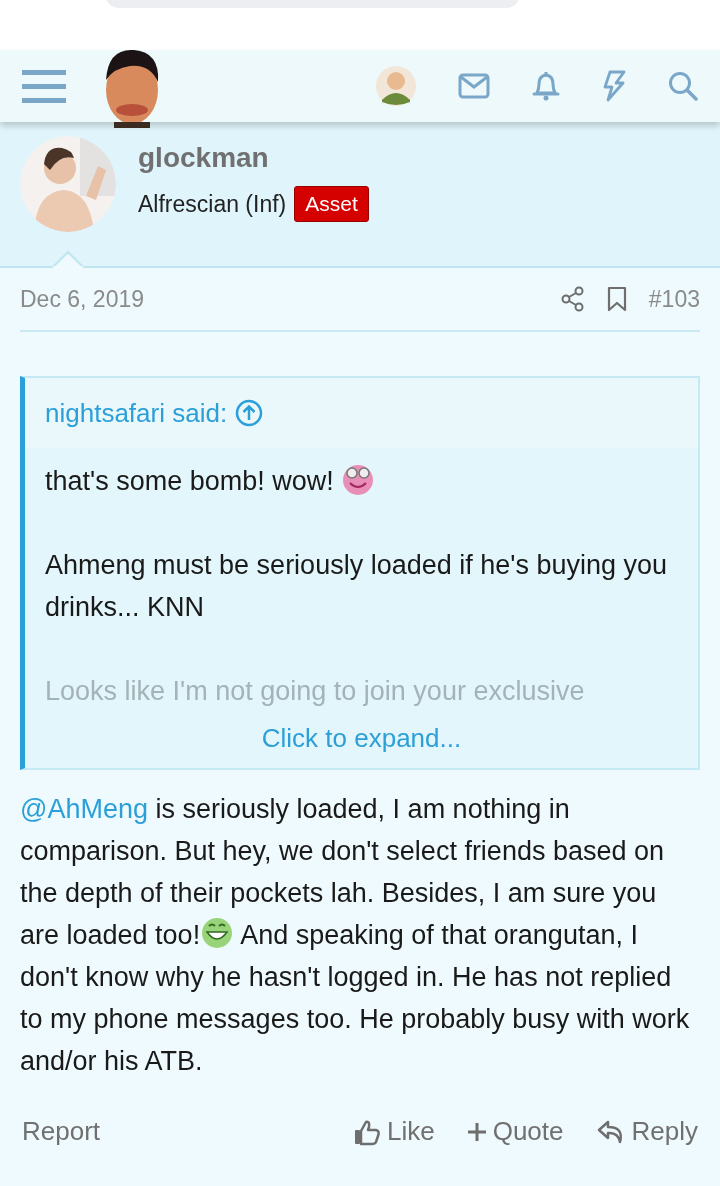 The width and height of the screenshot is (720, 1186). What do you see at coordinates (253, 158) in the screenshot?
I see `username: glockman` at bounding box center [253, 158].